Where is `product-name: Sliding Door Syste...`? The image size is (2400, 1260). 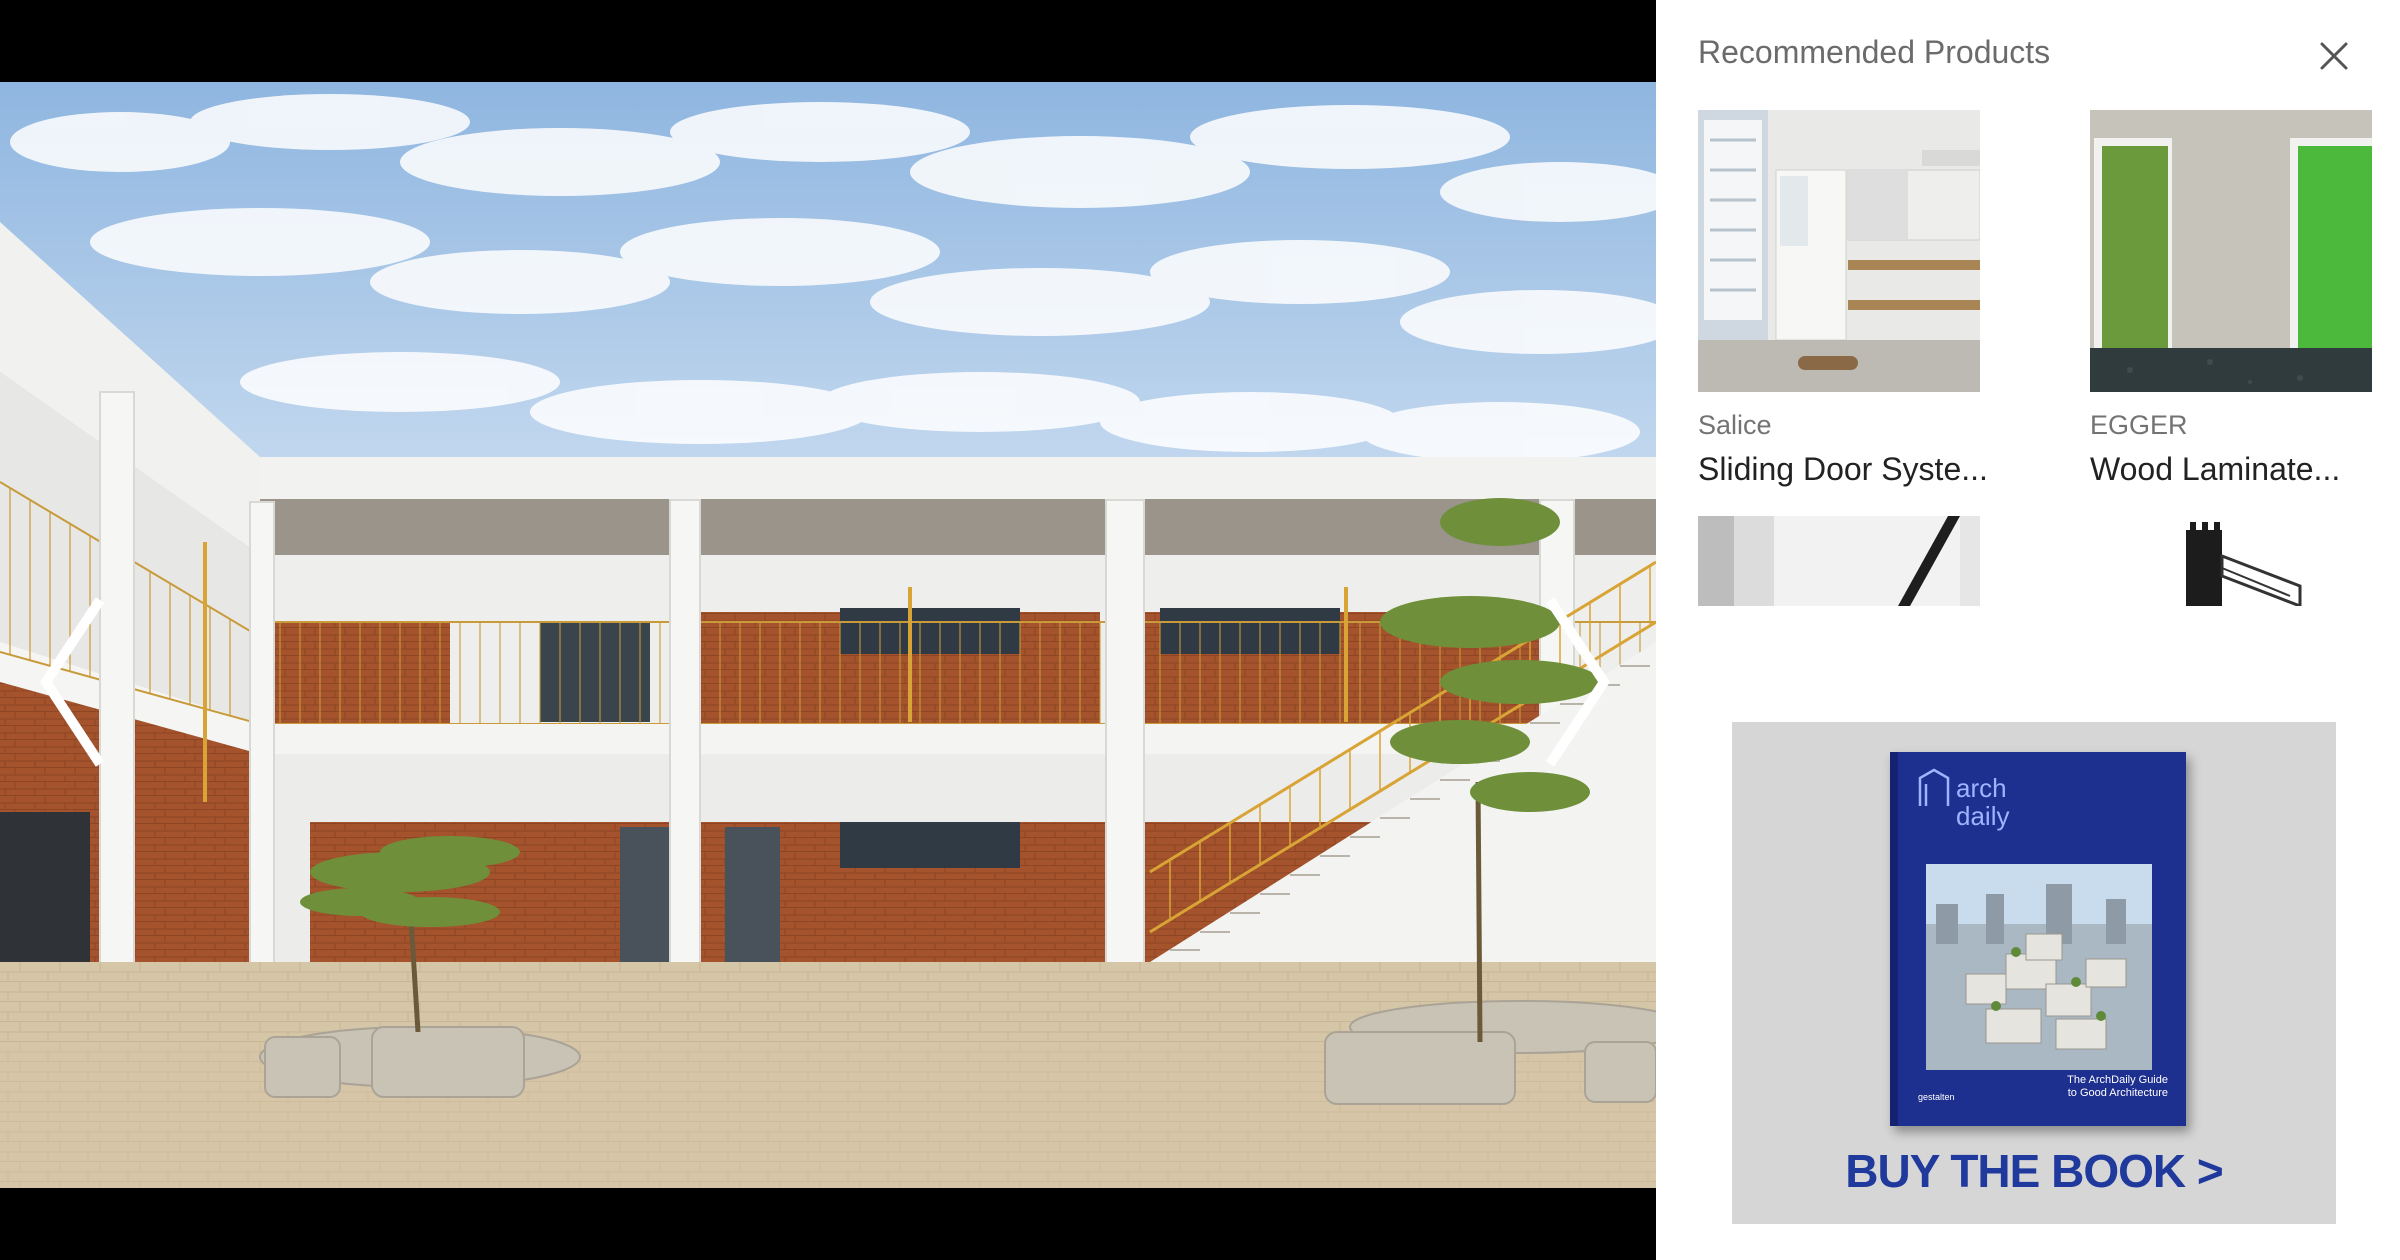
product-name: Sliding Door Syste... is located at coordinates (1848, 469).